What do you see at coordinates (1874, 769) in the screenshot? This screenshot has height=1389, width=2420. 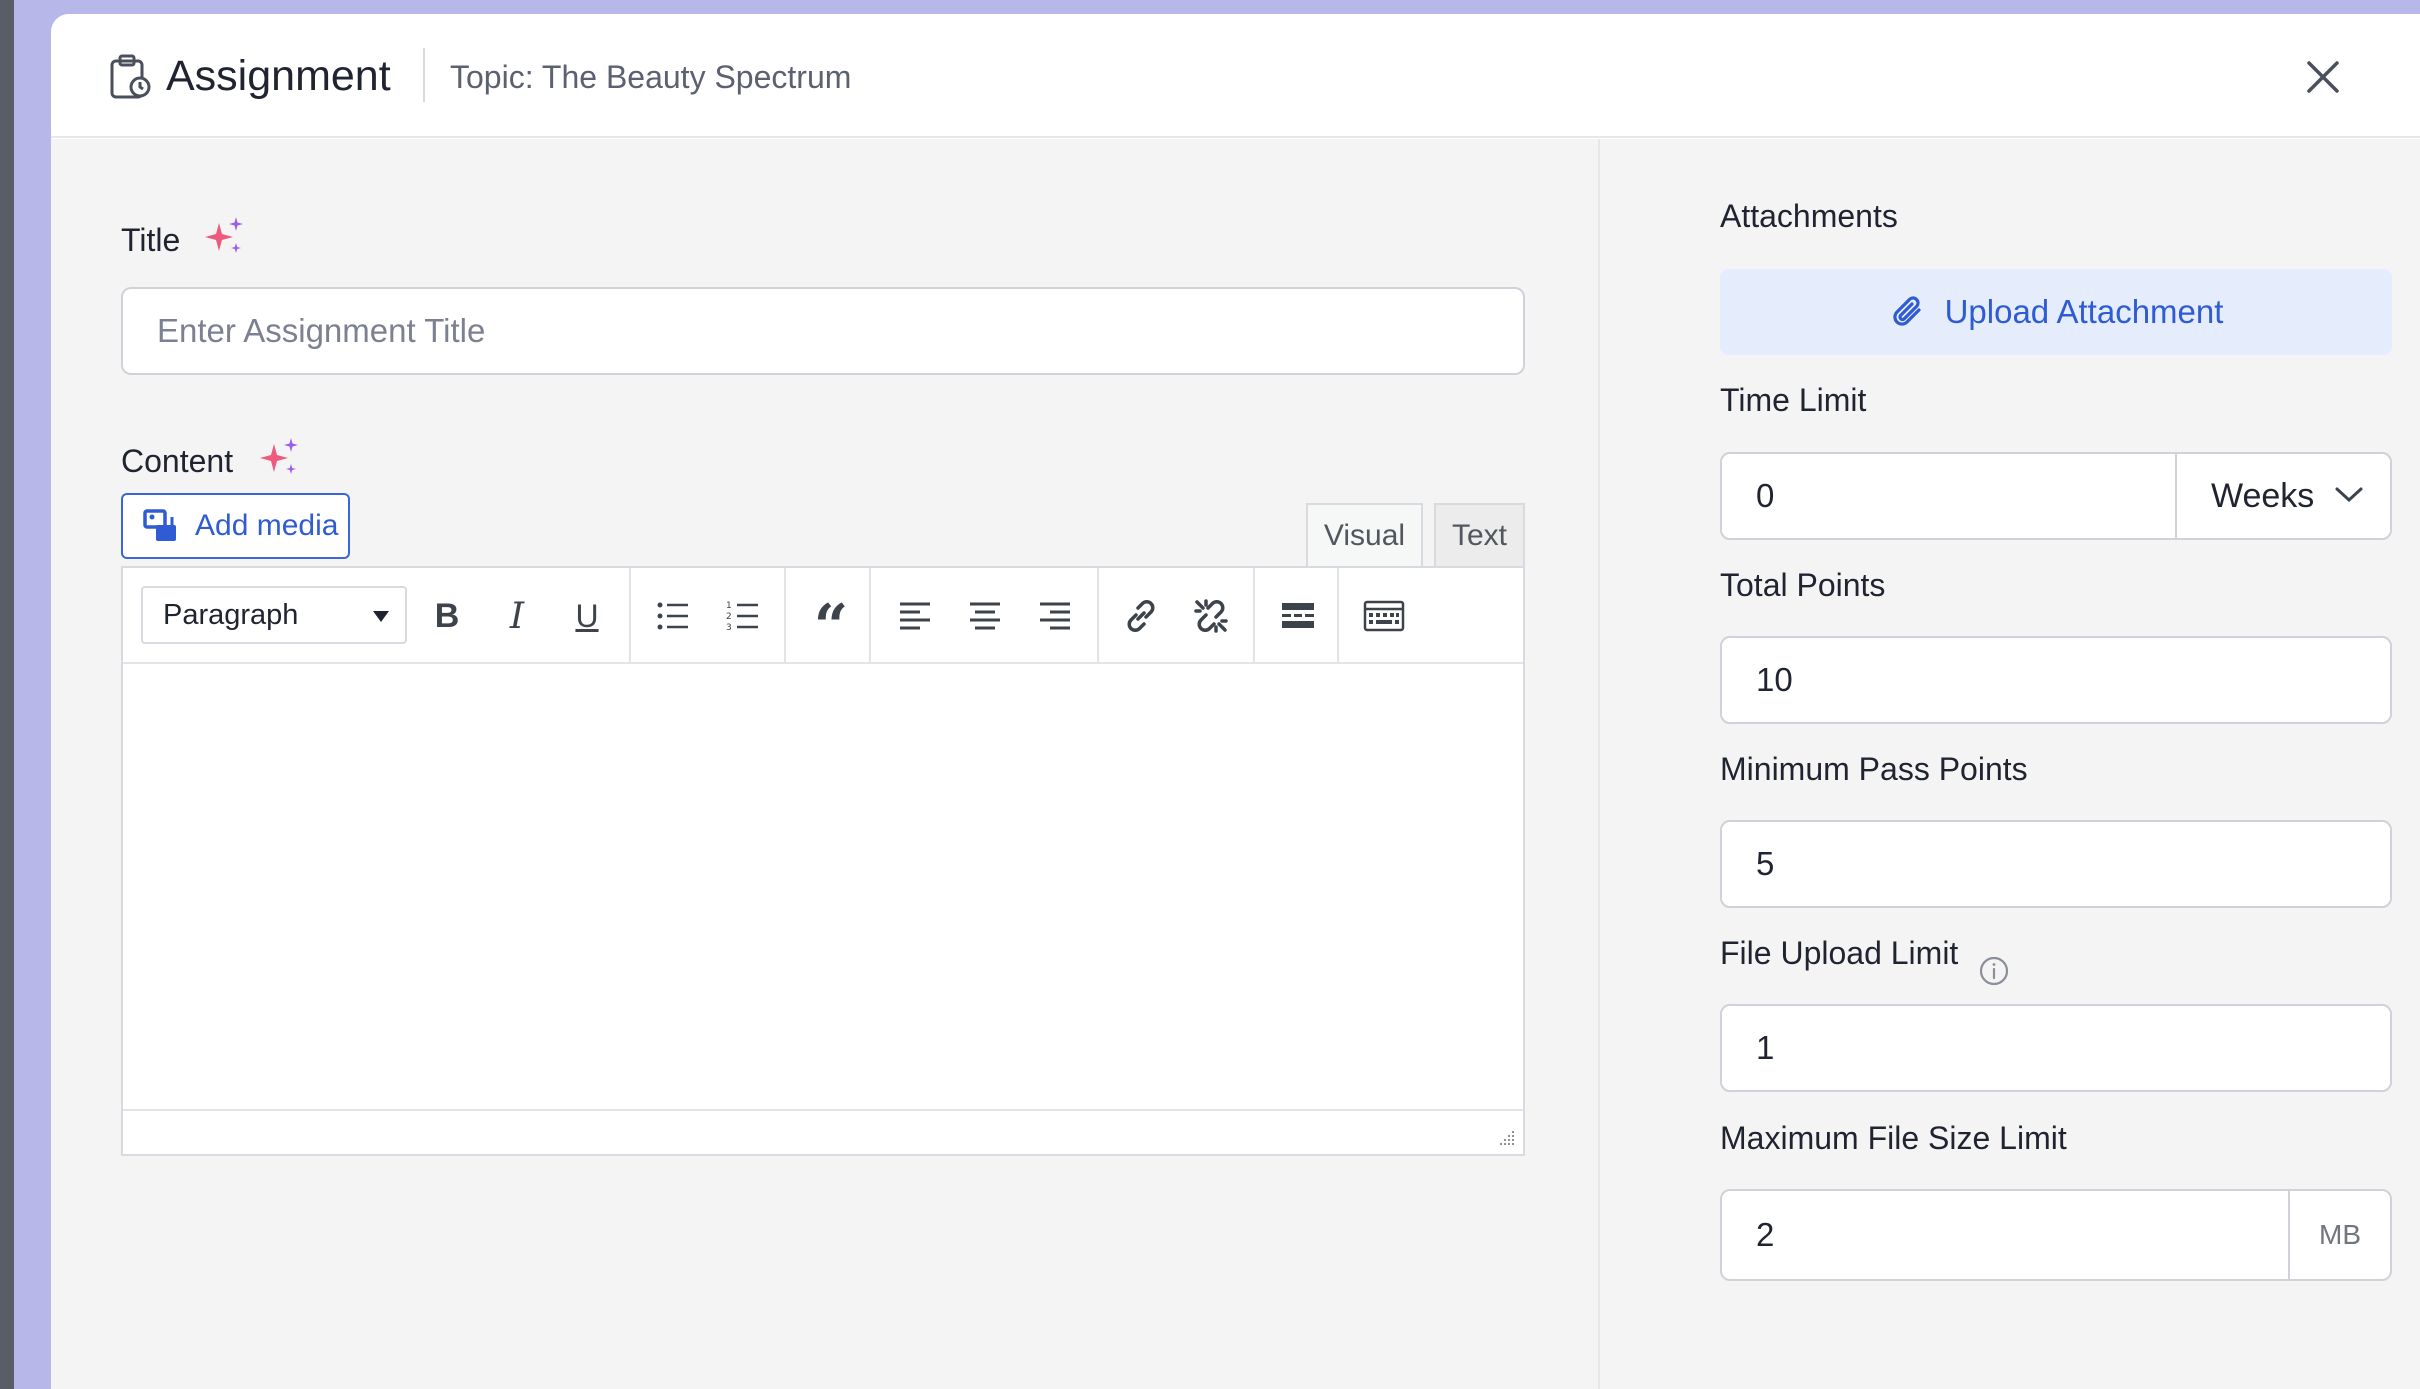 I see `min-pass-points-label: Minimum Pass Points` at bounding box center [1874, 769].